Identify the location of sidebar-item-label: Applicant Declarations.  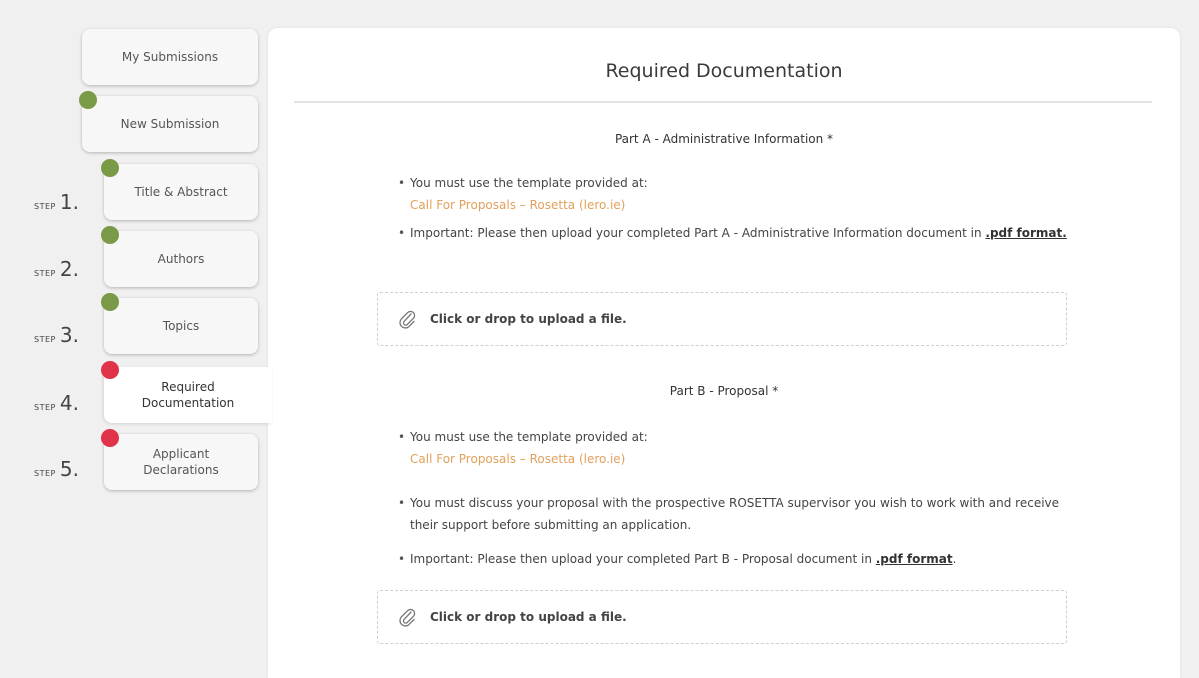
(181, 462).